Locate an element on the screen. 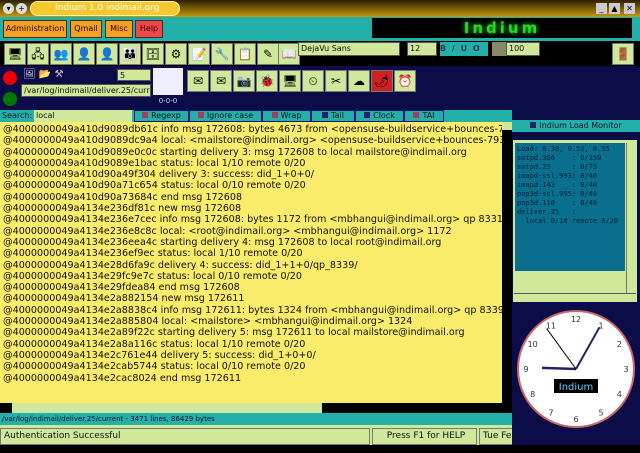 The width and height of the screenshot is (640, 453). load-monitor-scrollbar is located at coordinates (631, 218).